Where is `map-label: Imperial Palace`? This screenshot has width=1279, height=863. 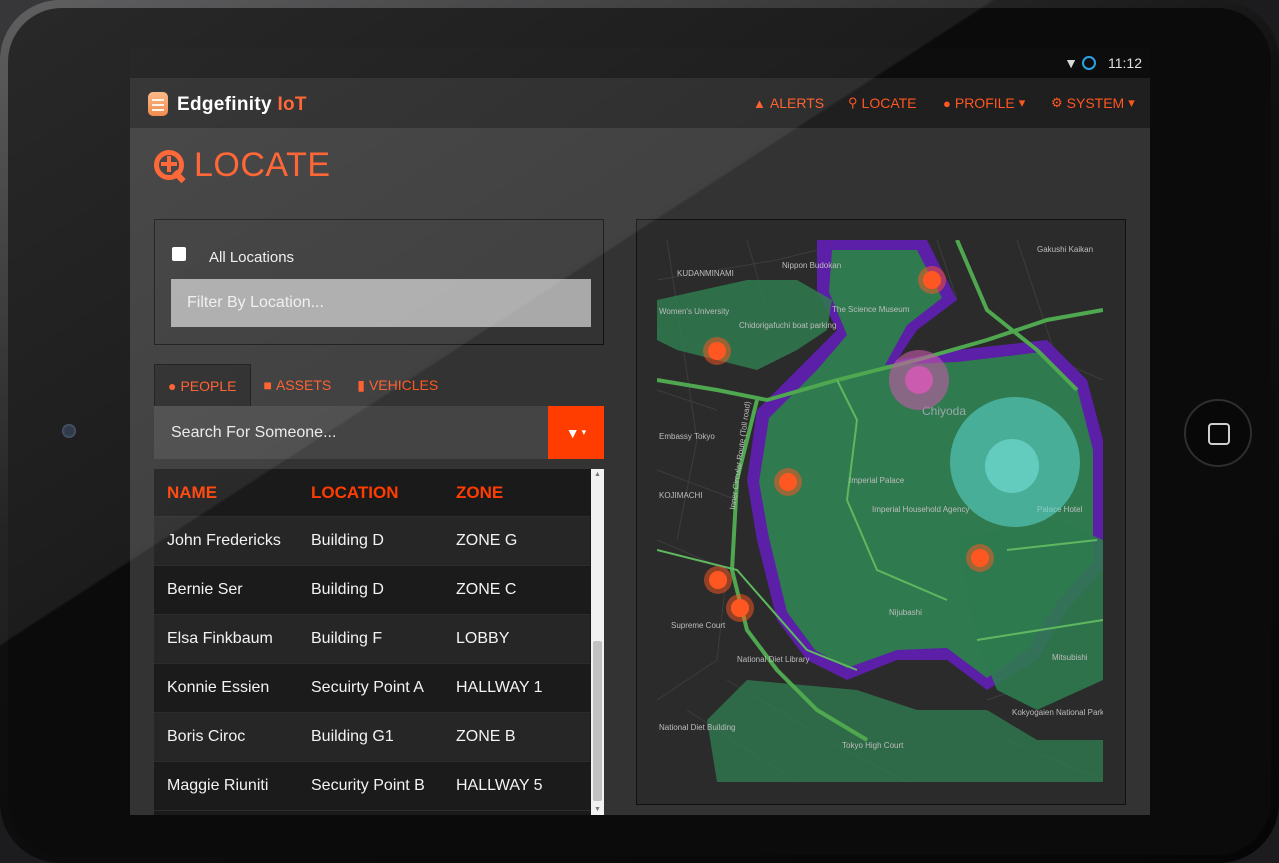
map-label: Imperial Palace is located at coordinates (877, 480).